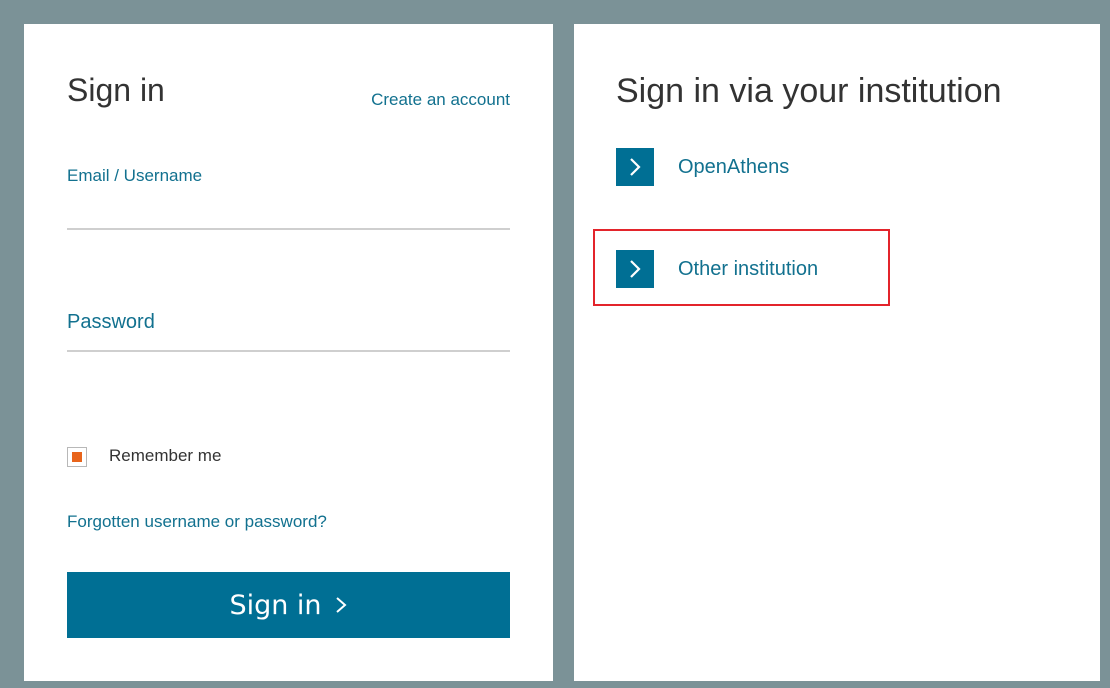 This screenshot has height=688, width=1110. I want to click on remember-me-label: Remember me, so click(165, 456).